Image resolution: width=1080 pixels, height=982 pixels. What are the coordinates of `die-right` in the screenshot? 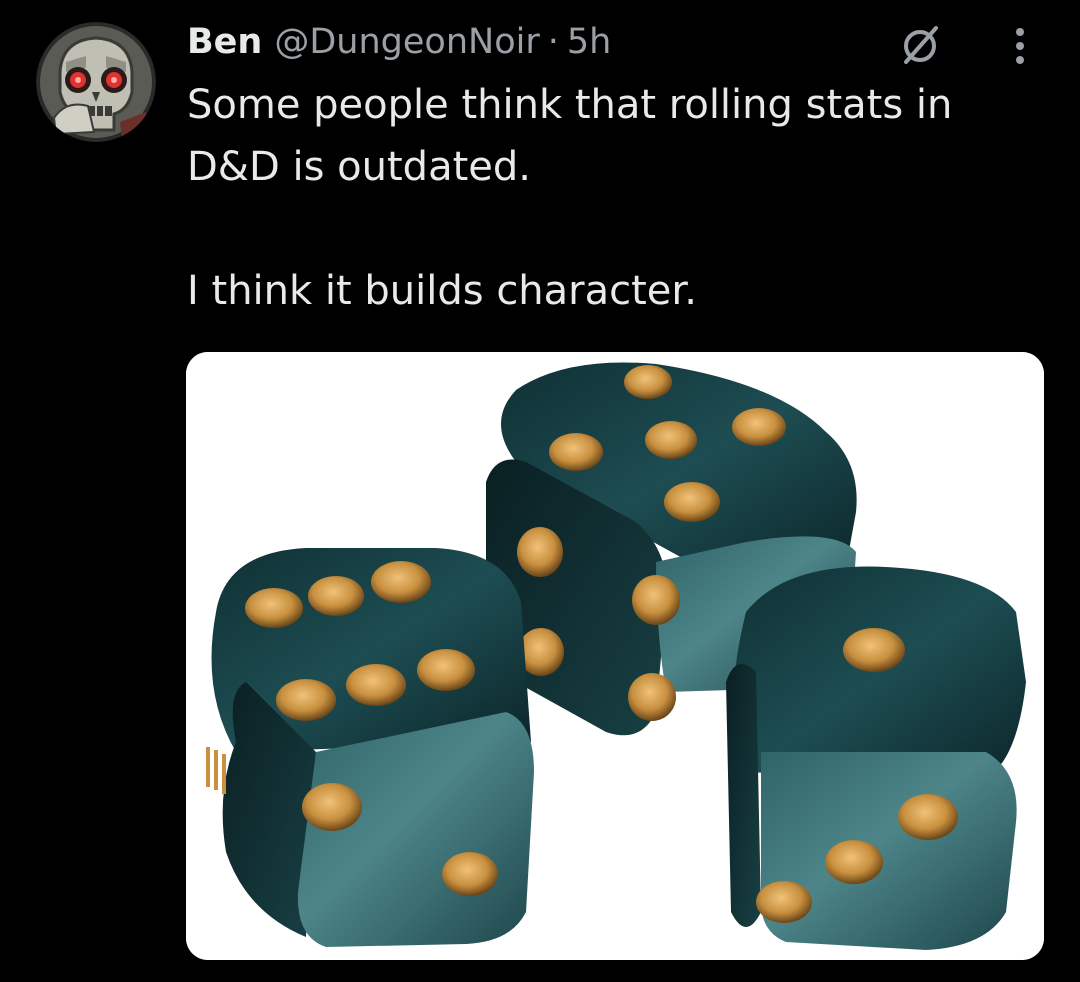 It's located at (876, 758).